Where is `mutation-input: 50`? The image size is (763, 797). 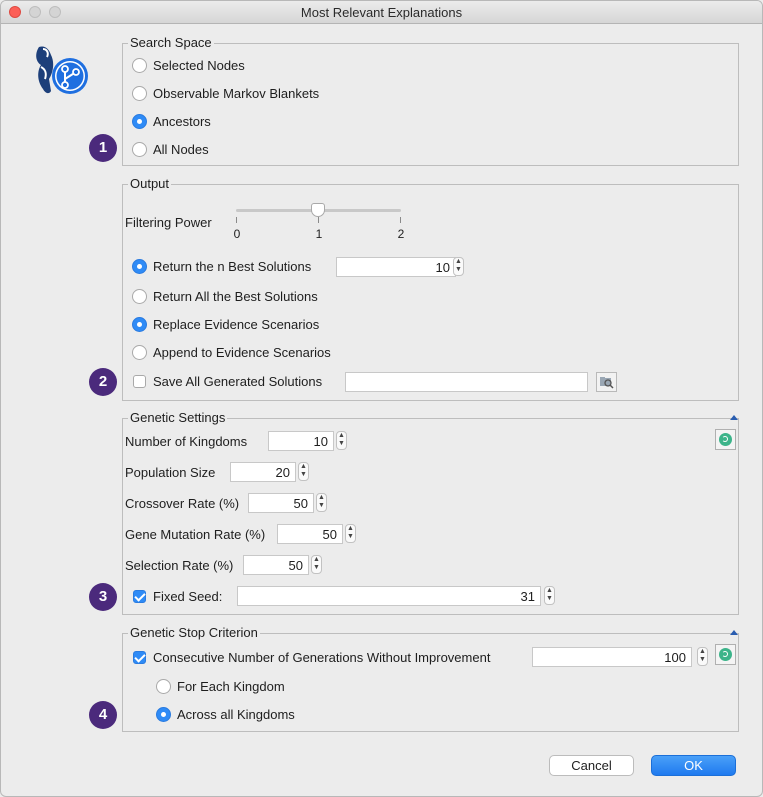 mutation-input: 50 is located at coordinates (310, 534).